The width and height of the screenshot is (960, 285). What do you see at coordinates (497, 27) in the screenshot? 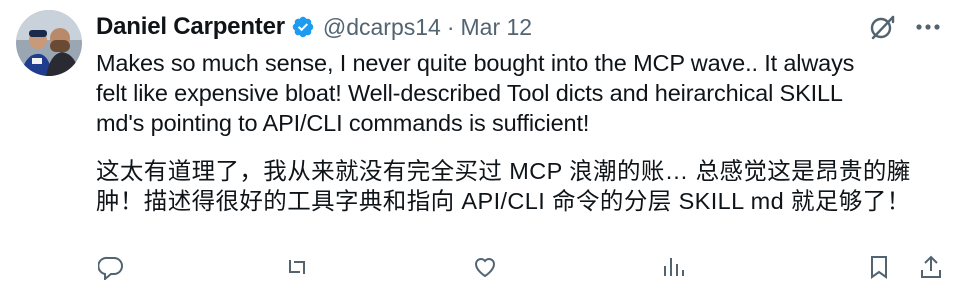
I see `tweet-timestamp: Mar 12` at bounding box center [497, 27].